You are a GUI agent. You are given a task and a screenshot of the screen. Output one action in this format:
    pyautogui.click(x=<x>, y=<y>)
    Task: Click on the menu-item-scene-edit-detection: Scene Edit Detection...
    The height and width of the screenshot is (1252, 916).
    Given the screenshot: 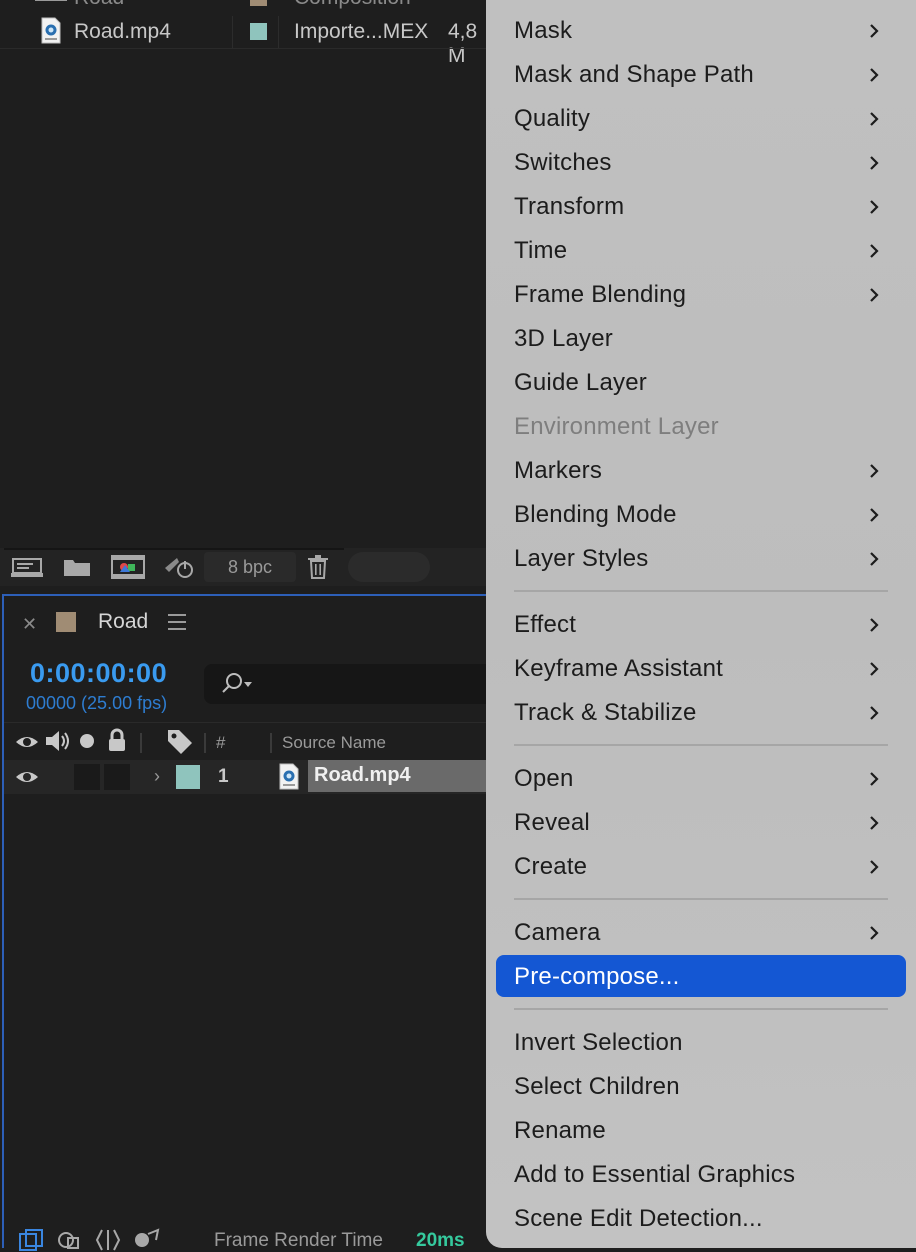 What is the action you would take?
    pyautogui.click(x=701, y=1219)
    